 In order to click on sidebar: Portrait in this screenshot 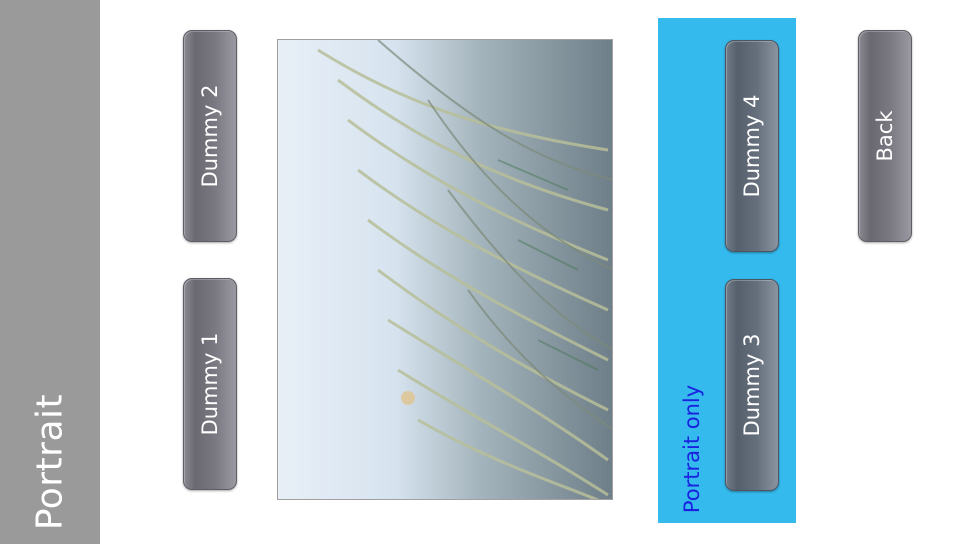, I will do `click(50, 272)`.